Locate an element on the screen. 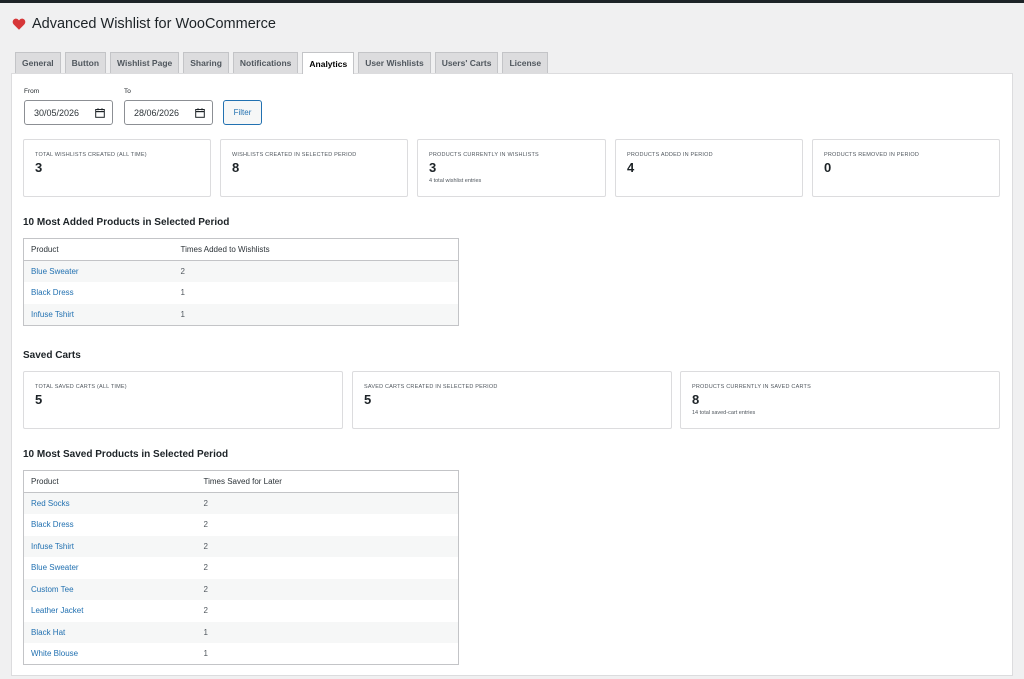 This screenshot has width=1024, height=679. tab-analytics: Analytics is located at coordinates (328, 63).